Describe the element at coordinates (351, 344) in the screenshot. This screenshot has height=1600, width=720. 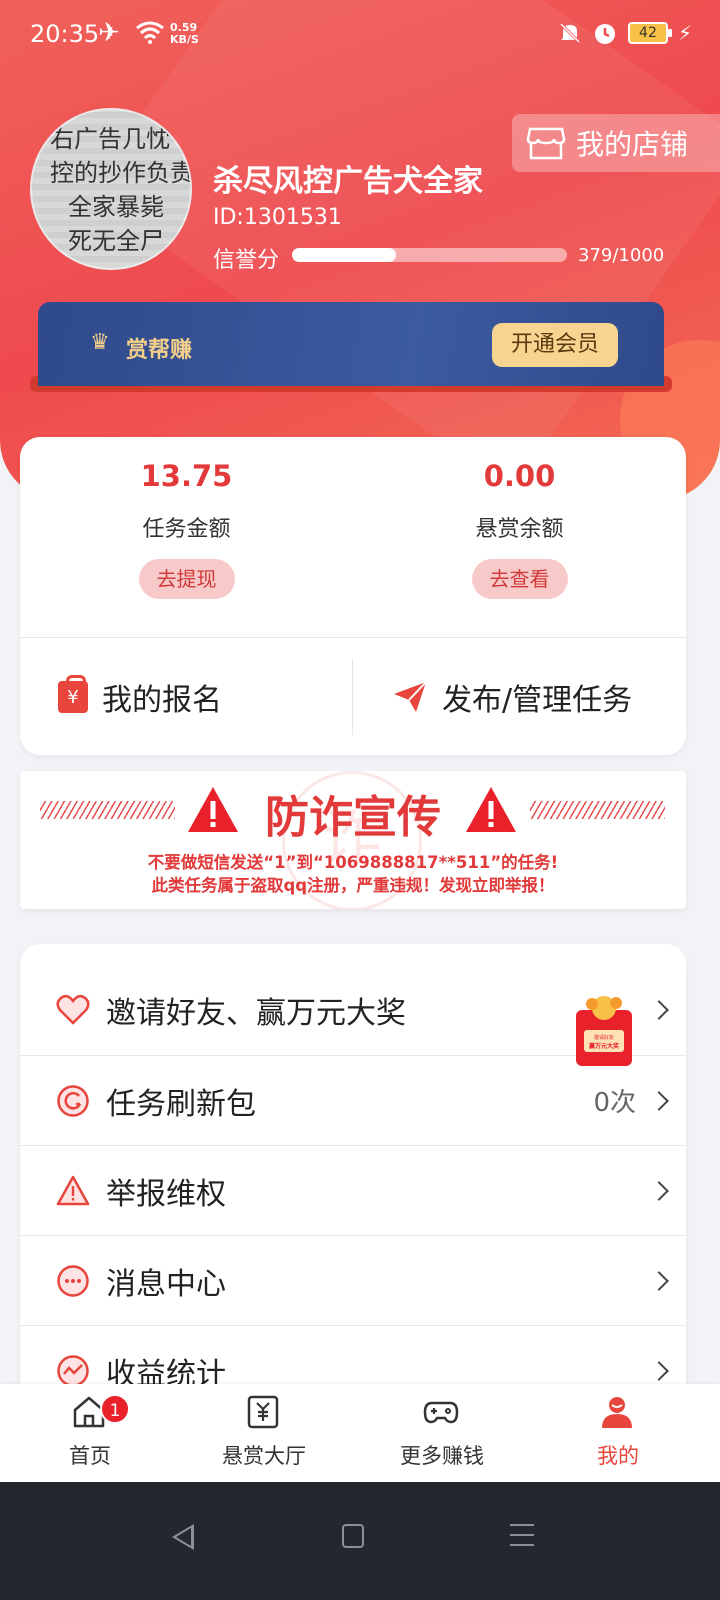
I see `vip-banner: ♛ 赏帮赚 开通会员` at that location.